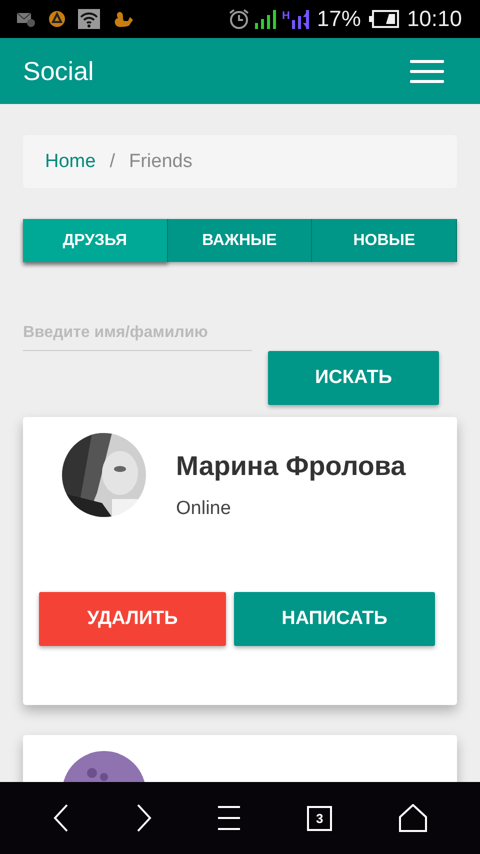 This screenshot has width=480, height=854. Describe the element at coordinates (144, 818) in the screenshot. I see `forward-icon` at that location.